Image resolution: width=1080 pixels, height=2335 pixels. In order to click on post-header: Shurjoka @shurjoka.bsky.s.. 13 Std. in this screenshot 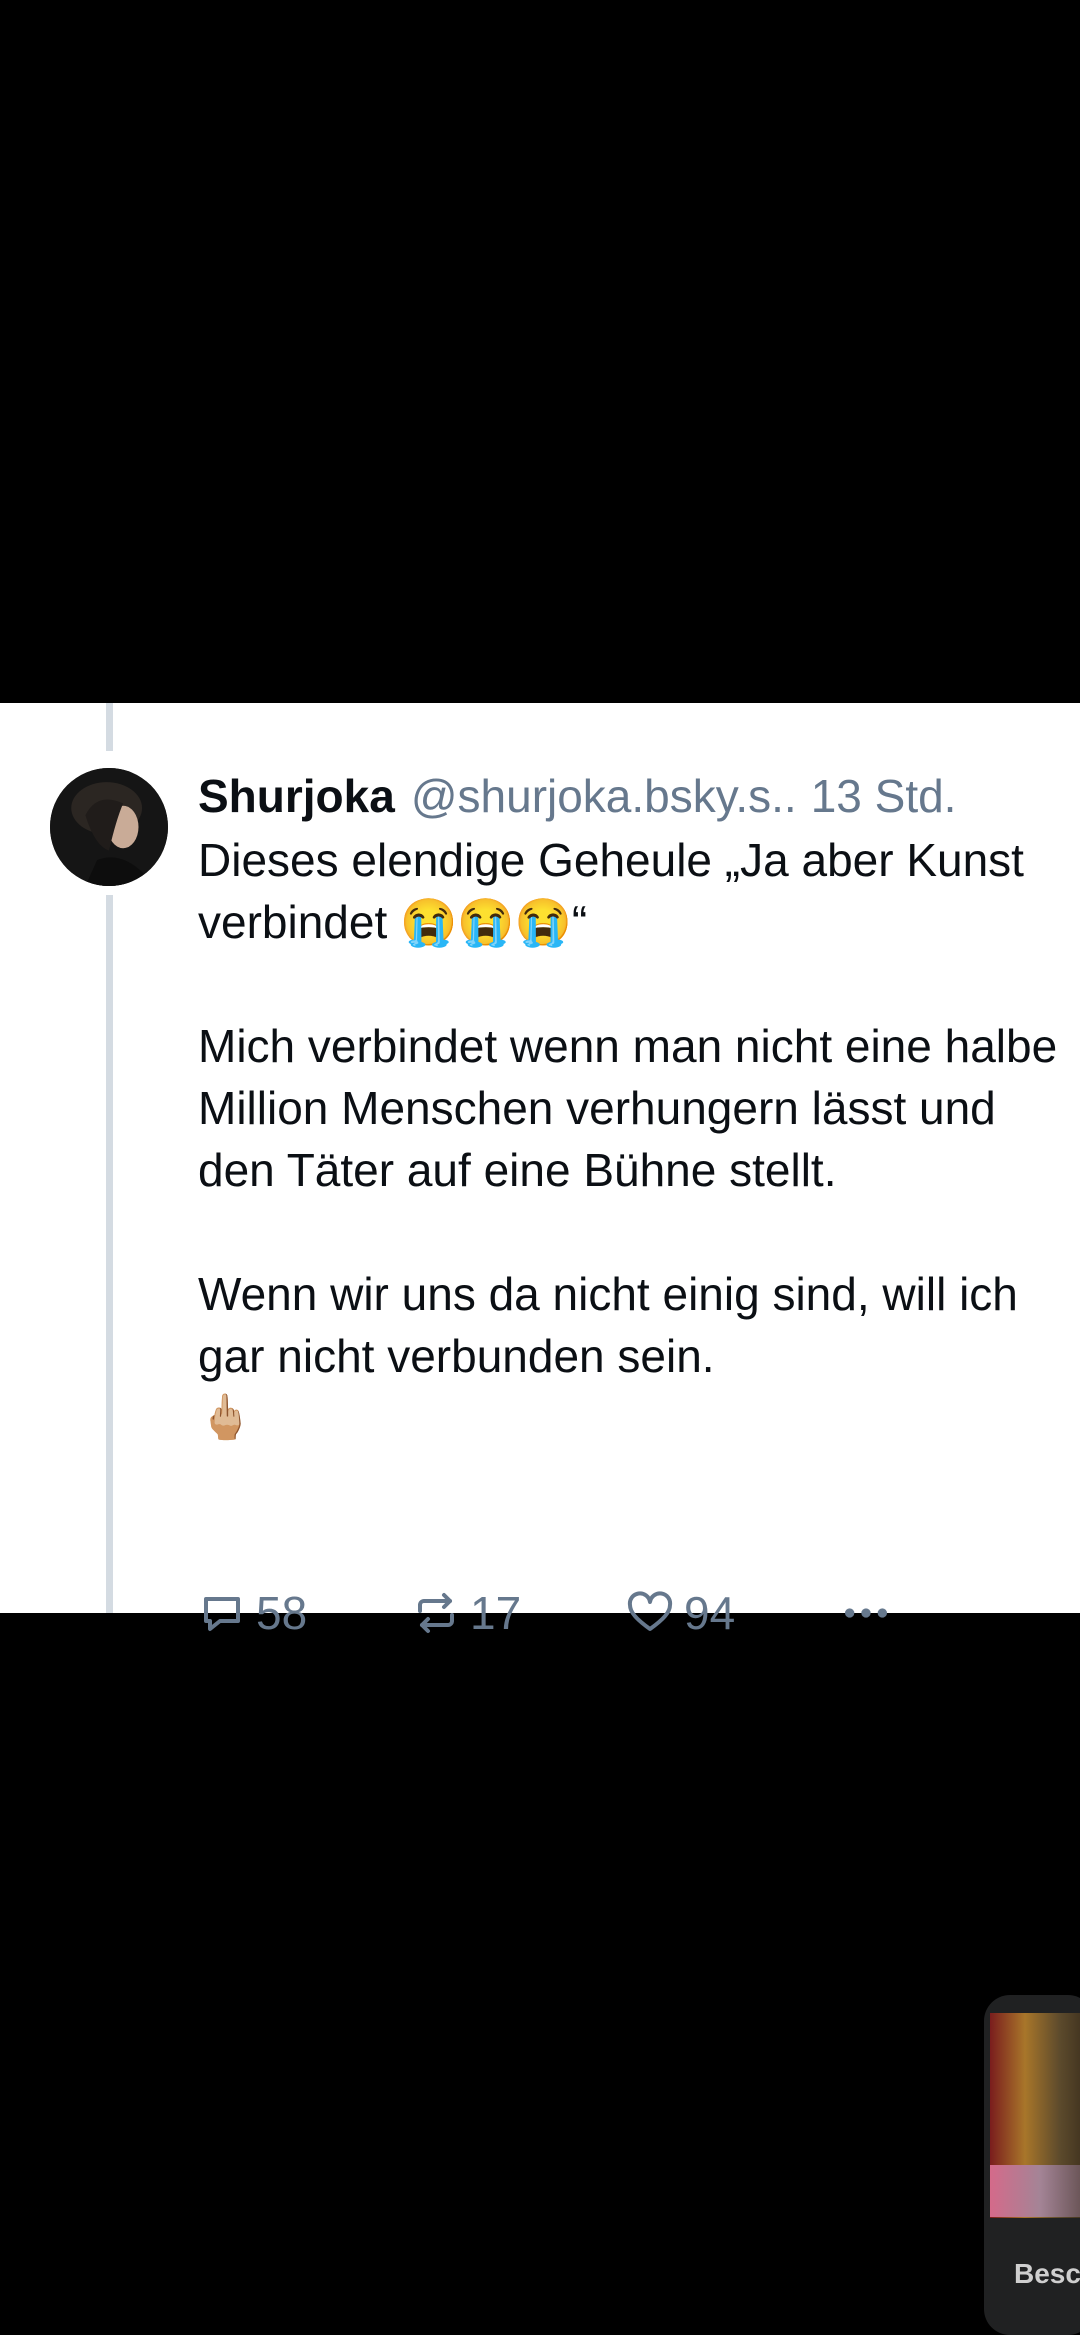, I will do `click(628, 796)`.